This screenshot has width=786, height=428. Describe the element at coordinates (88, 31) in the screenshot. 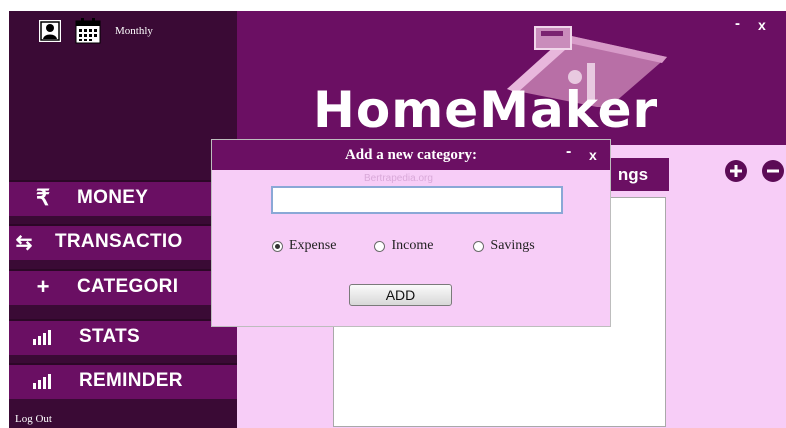

I see `calendar-icon` at that location.